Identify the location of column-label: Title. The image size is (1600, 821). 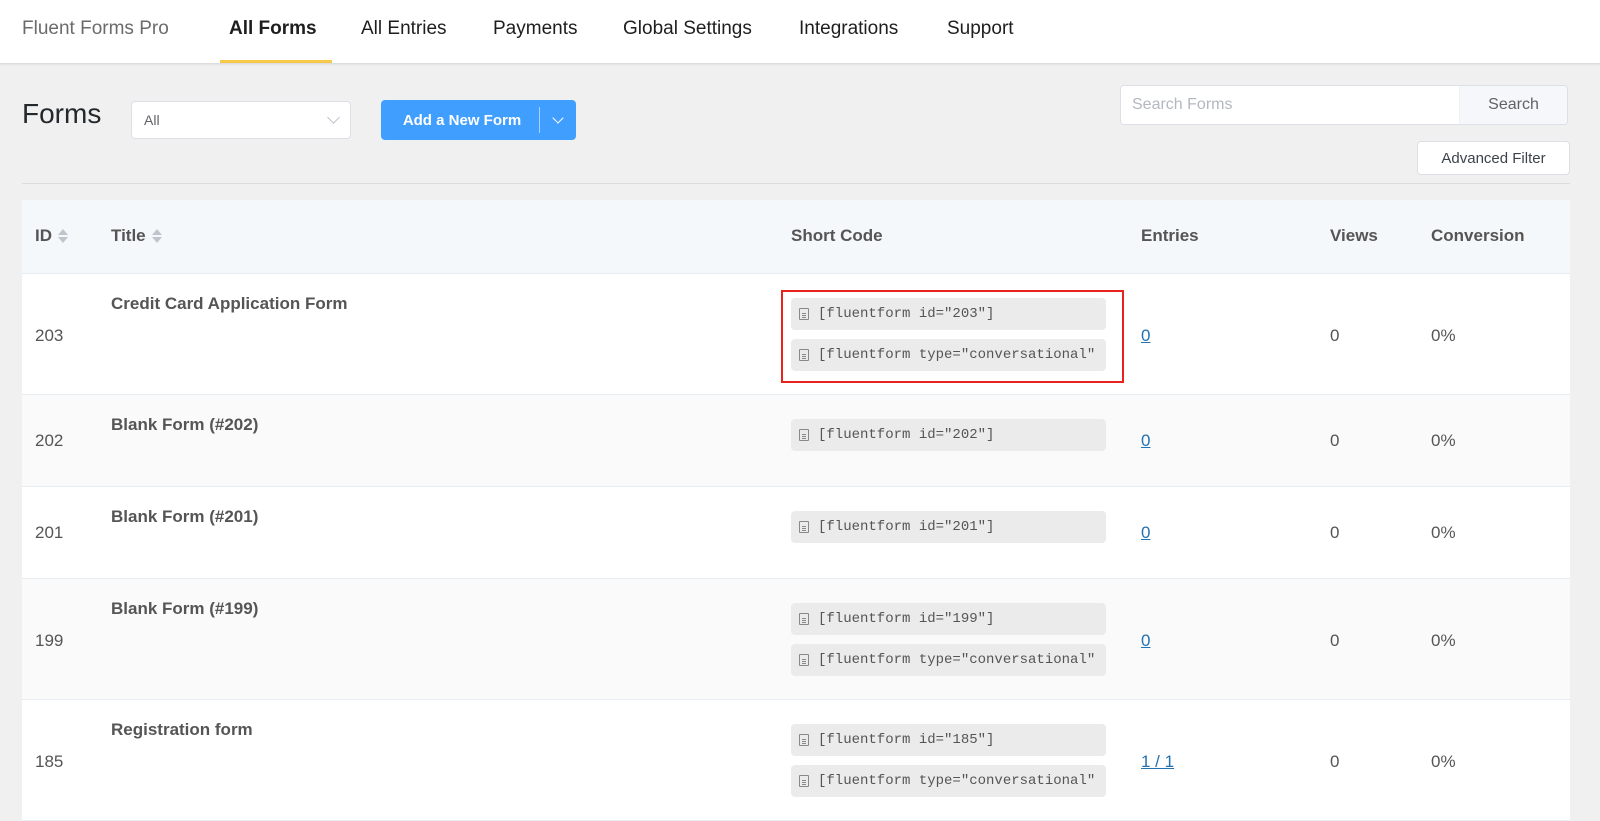
(128, 235).